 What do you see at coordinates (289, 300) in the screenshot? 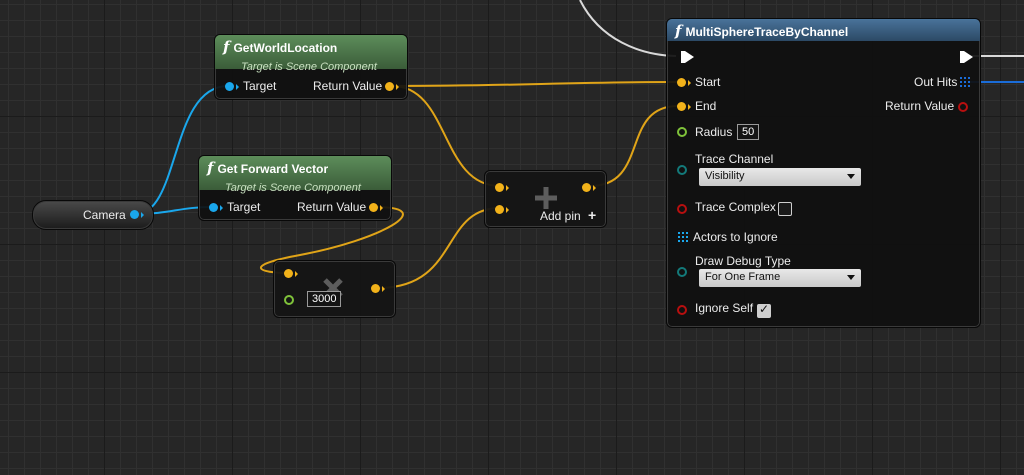
I see `multiply-input-b-pin` at bounding box center [289, 300].